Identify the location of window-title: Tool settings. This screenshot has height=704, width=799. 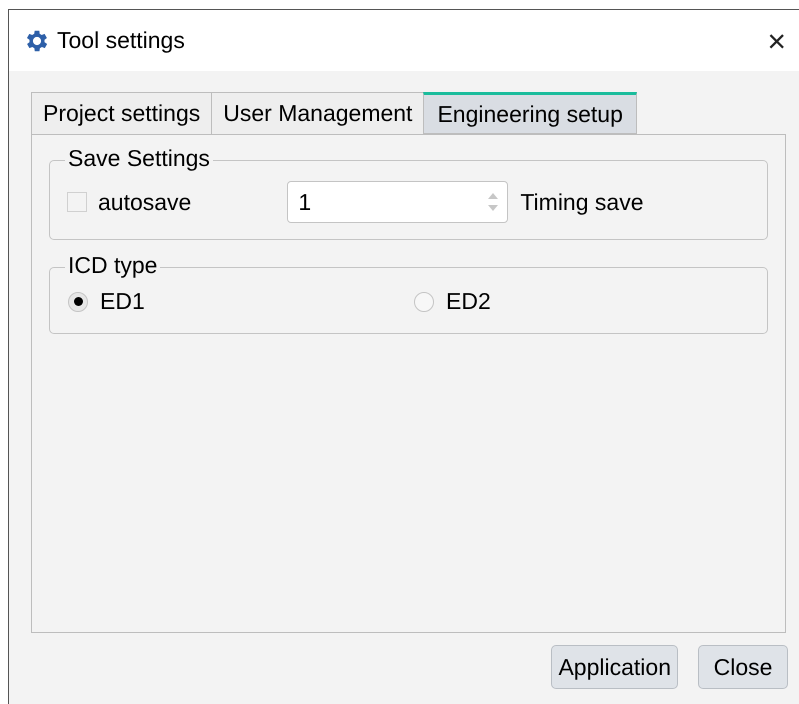
(121, 41).